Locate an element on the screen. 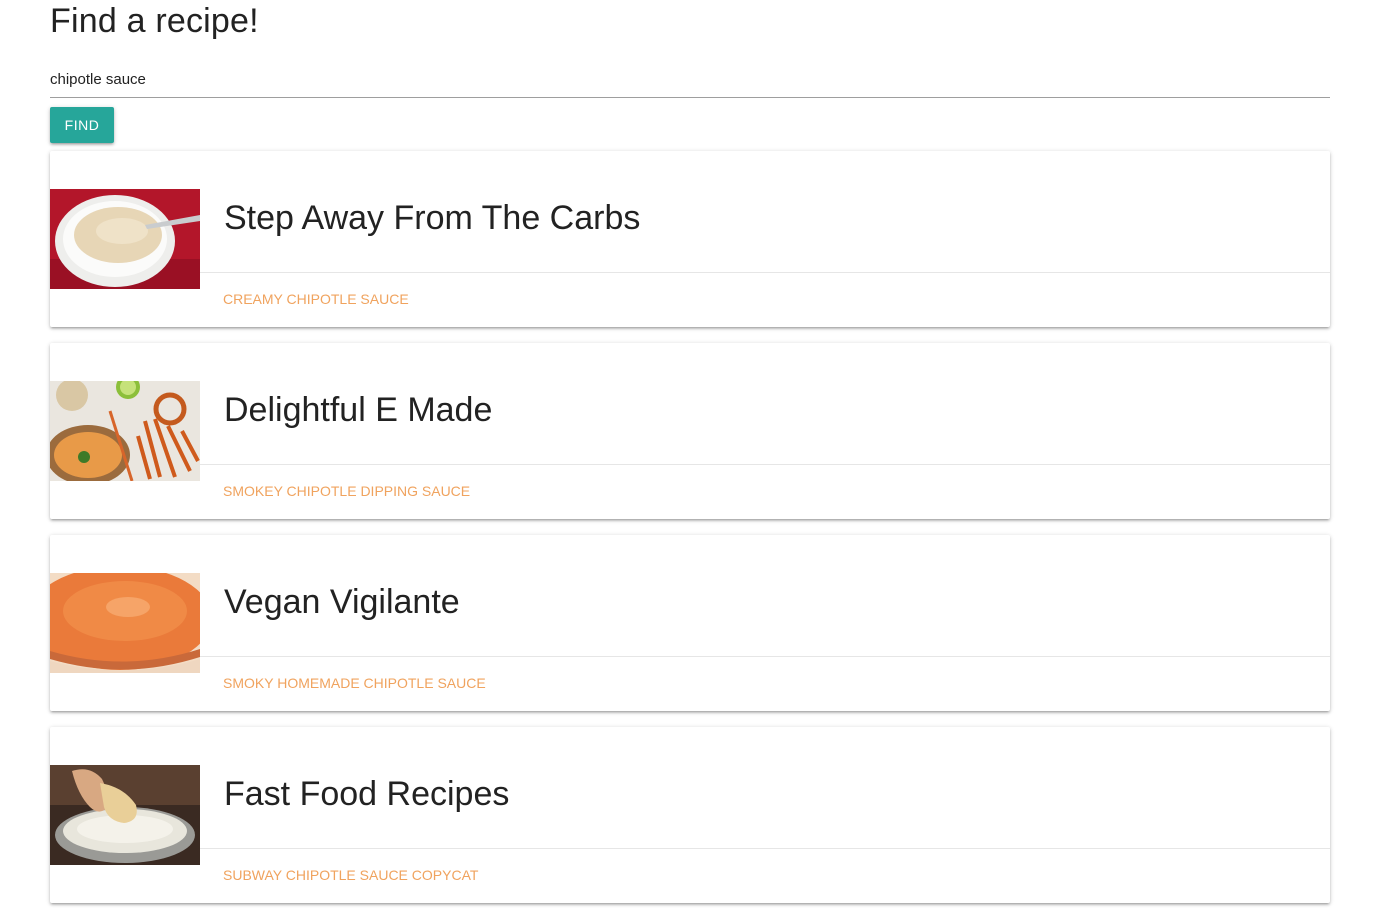  card-title: Vegan Vigilante is located at coordinates (342, 602).